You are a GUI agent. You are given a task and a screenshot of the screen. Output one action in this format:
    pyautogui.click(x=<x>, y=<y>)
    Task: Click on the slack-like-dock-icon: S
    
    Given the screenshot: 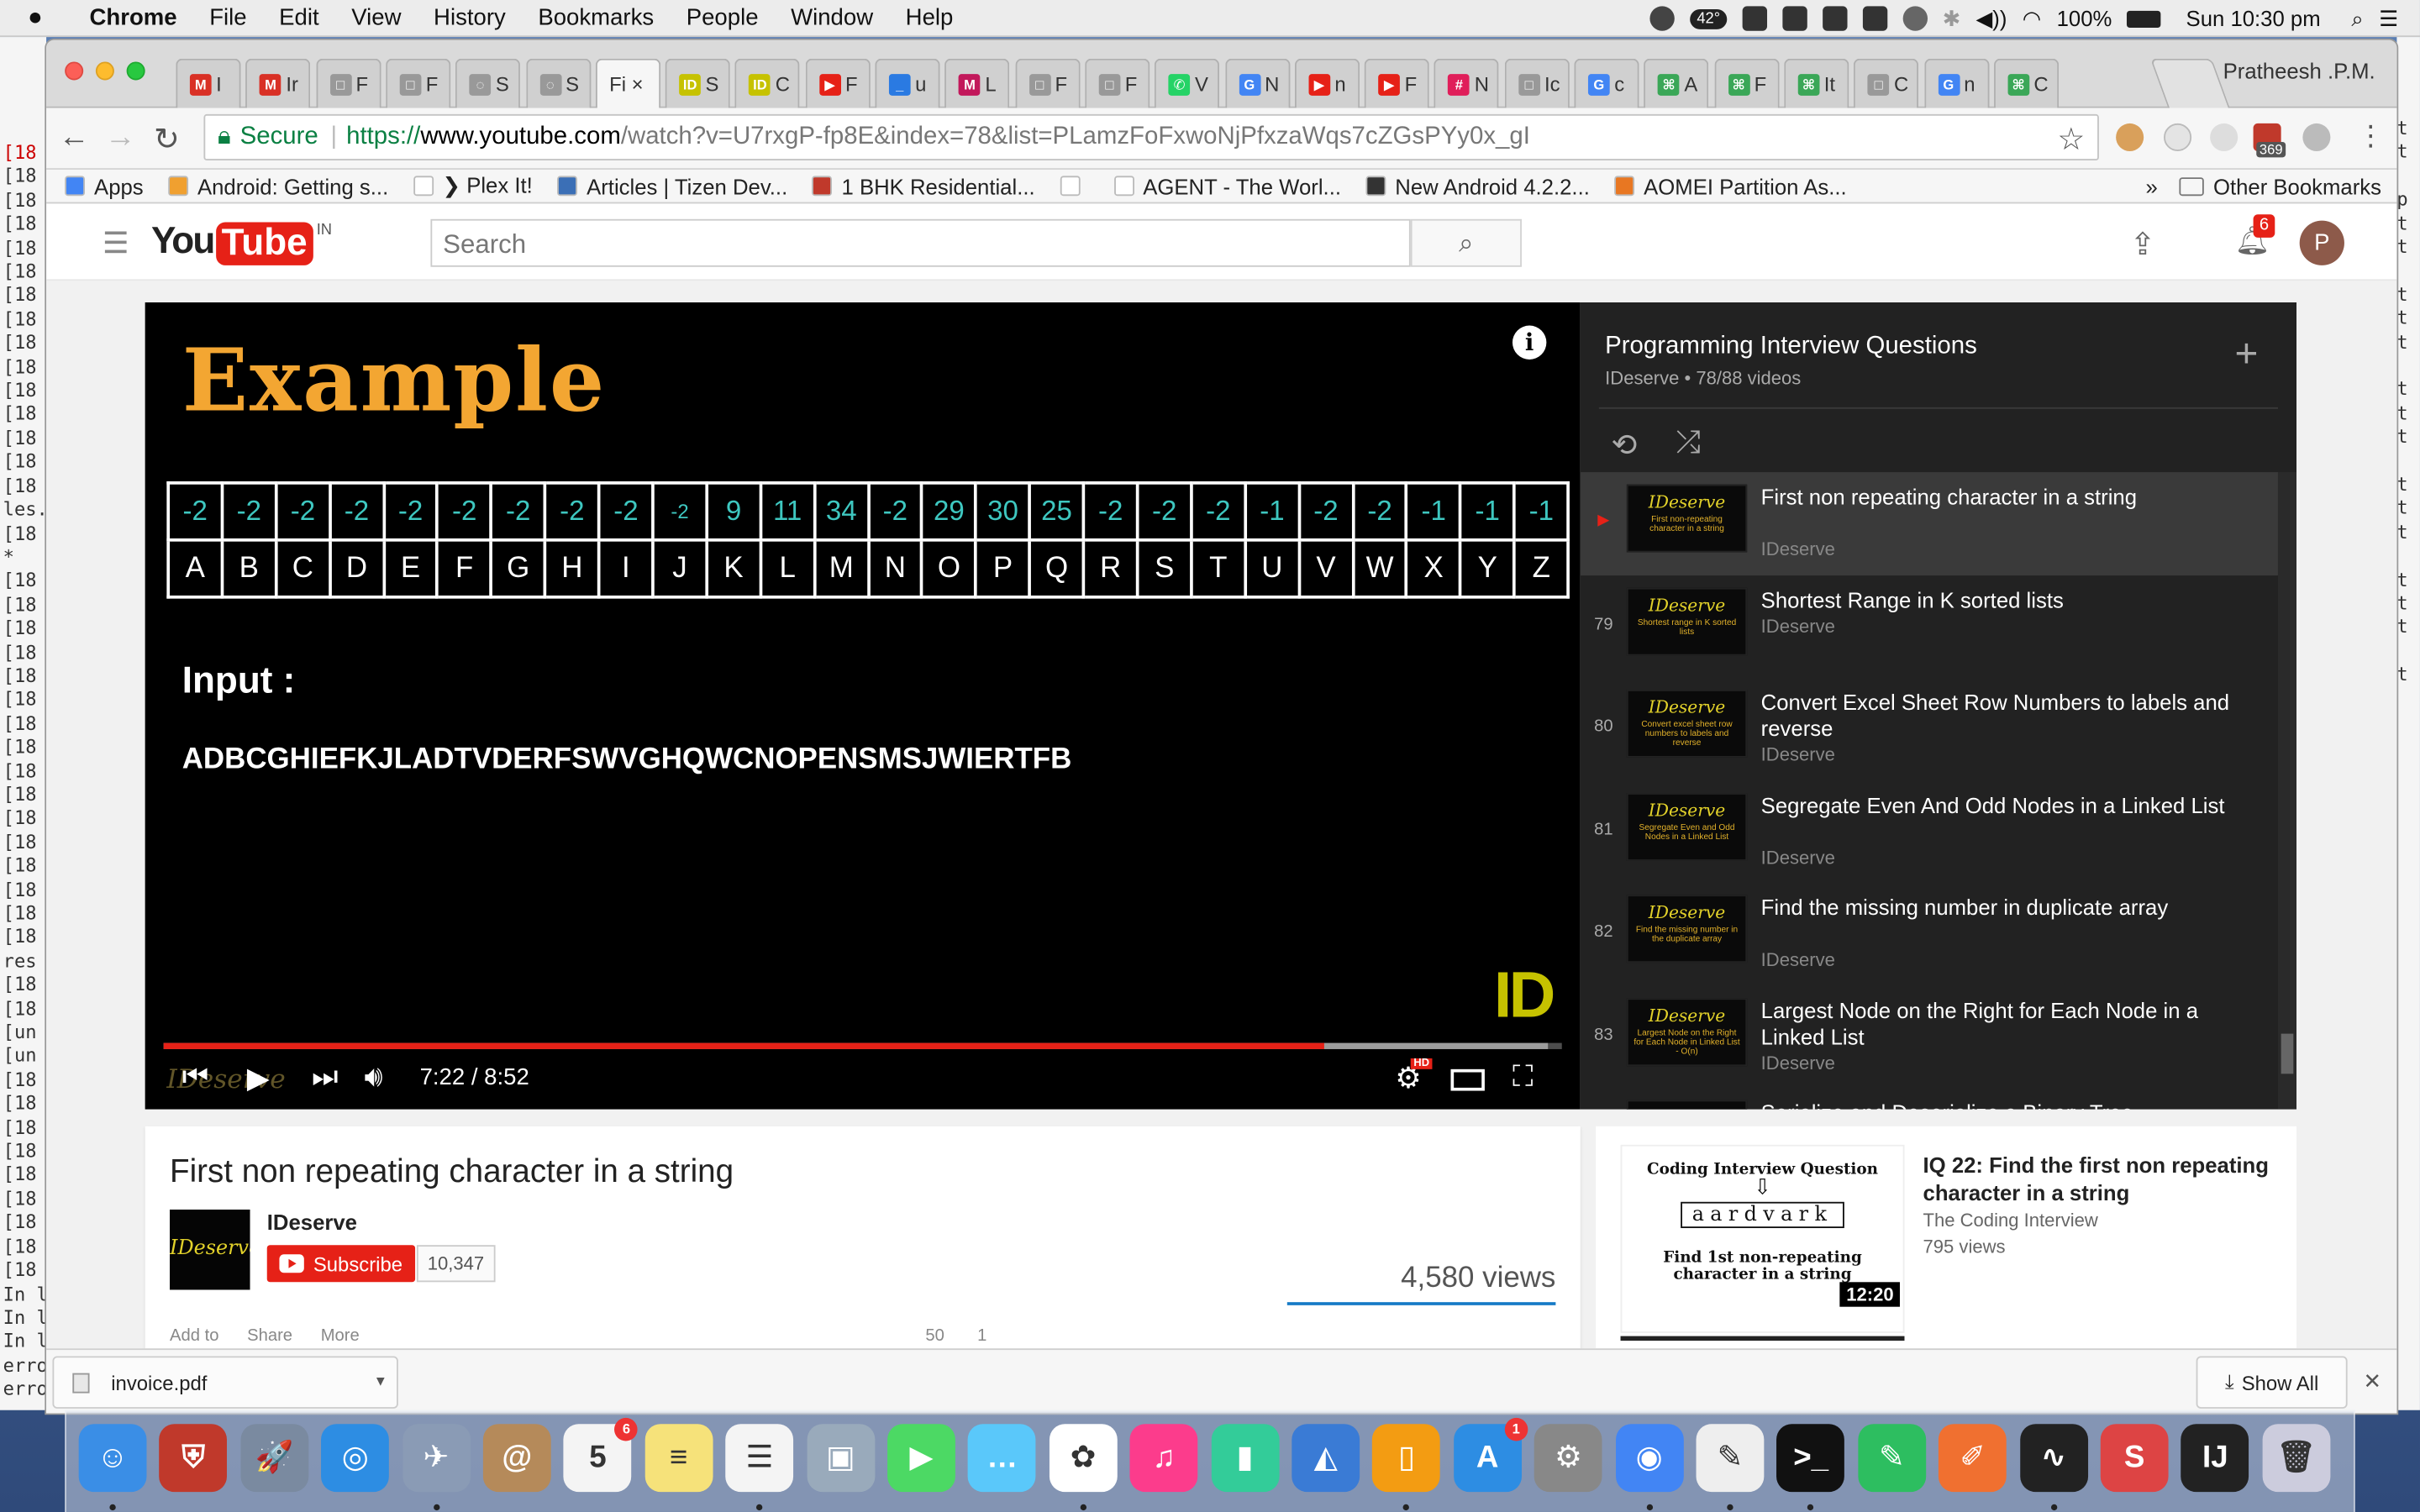 What is the action you would take?
    pyautogui.click(x=2134, y=1458)
    